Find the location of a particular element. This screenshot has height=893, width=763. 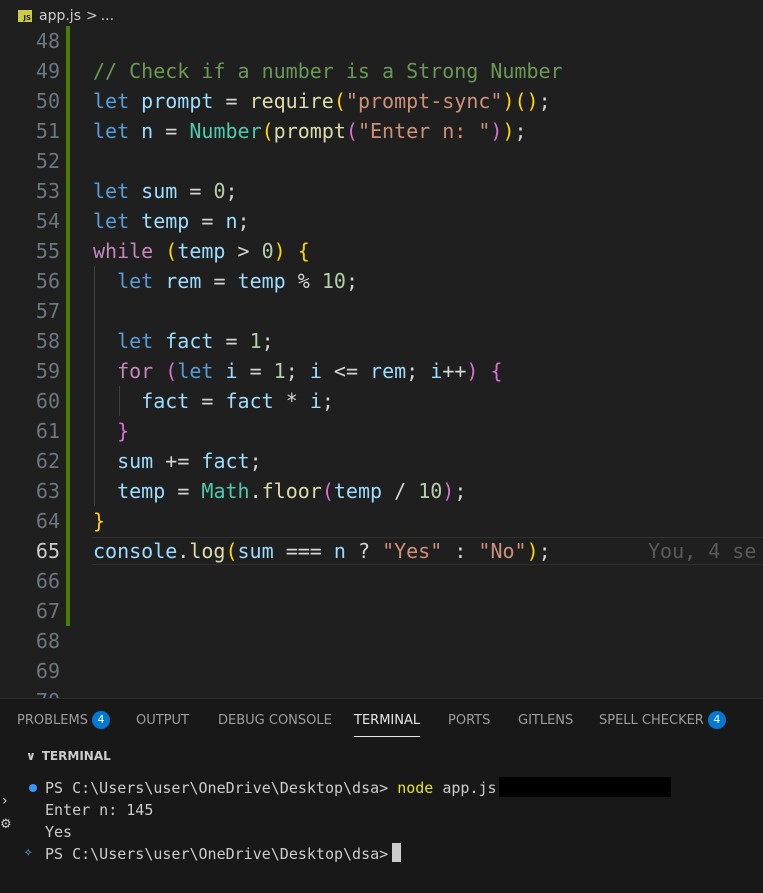

line-number: 69 is located at coordinates (47, 671).